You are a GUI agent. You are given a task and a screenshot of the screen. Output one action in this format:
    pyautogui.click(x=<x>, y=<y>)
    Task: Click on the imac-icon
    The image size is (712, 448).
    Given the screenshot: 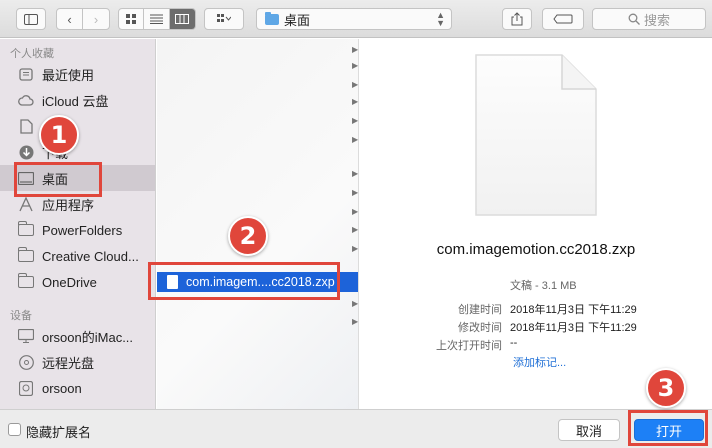 What is the action you would take?
    pyautogui.click(x=26, y=336)
    